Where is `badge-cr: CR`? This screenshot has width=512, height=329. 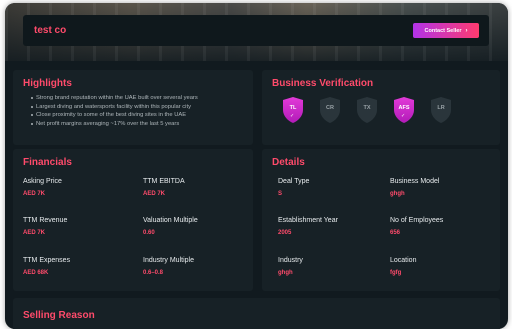
badge-cr: CR is located at coordinates (330, 110).